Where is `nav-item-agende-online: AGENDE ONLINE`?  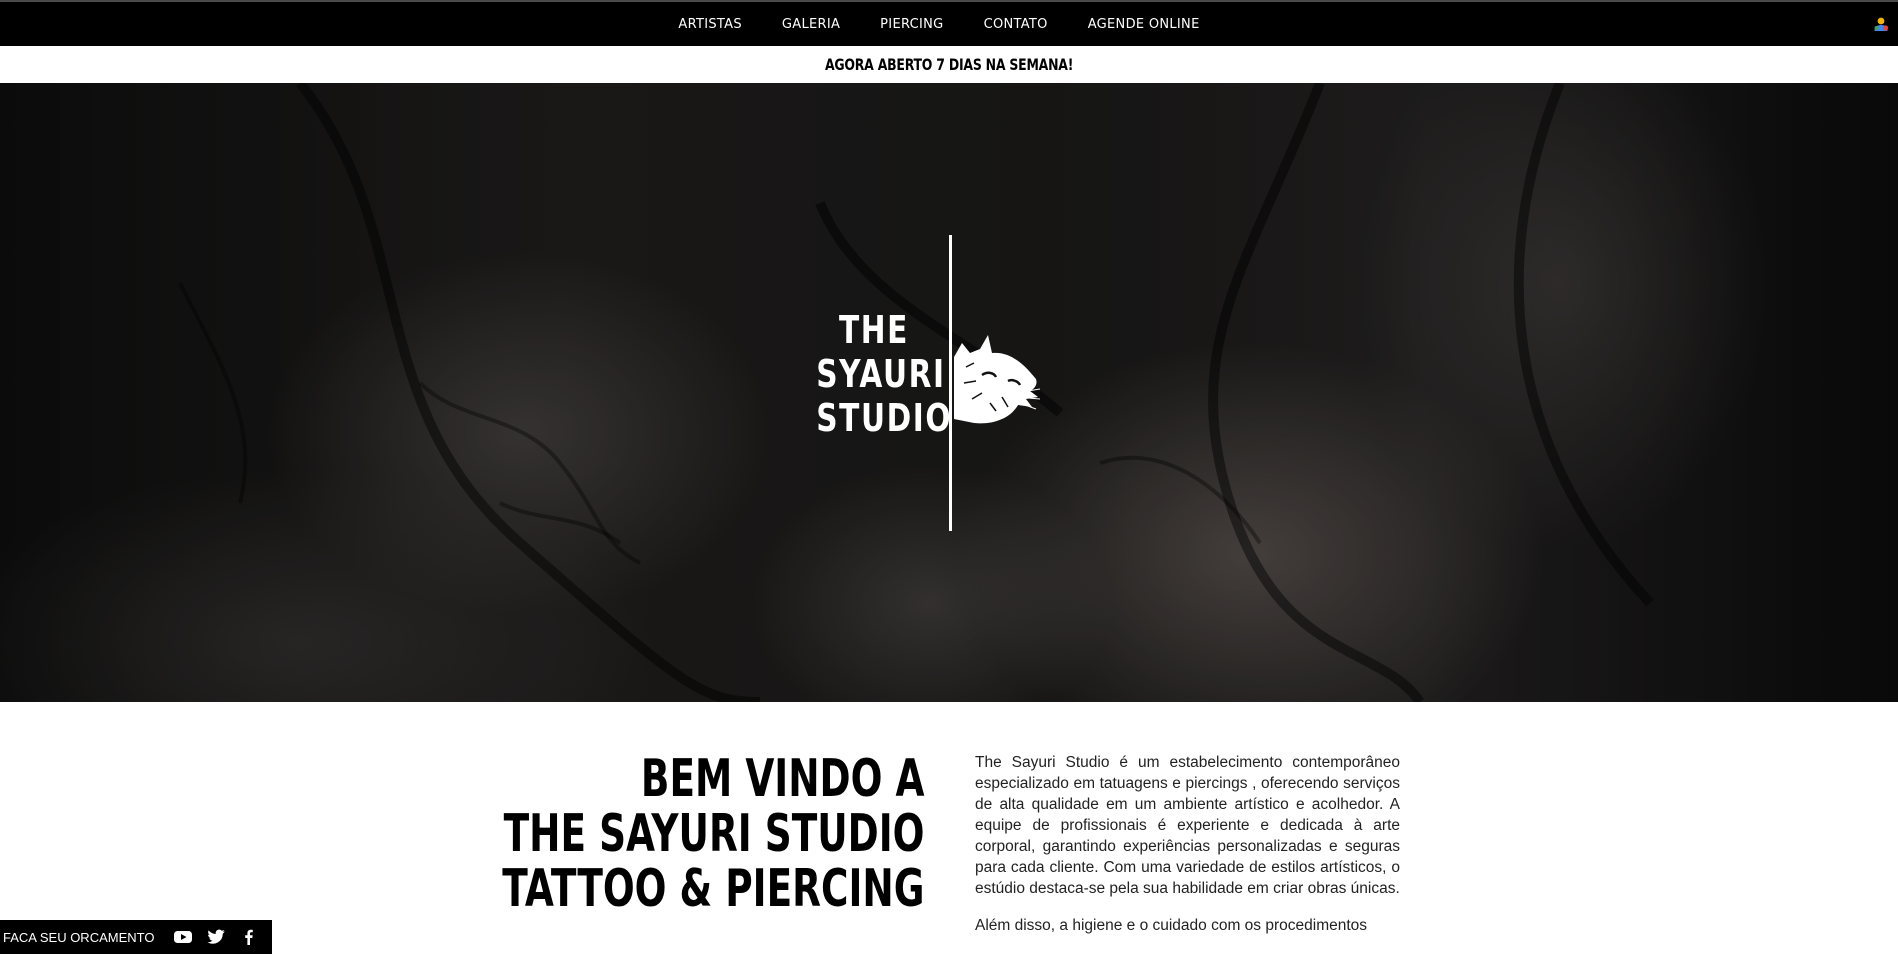
nav-item-agende-online: AGENDE ONLINE is located at coordinates (1144, 24).